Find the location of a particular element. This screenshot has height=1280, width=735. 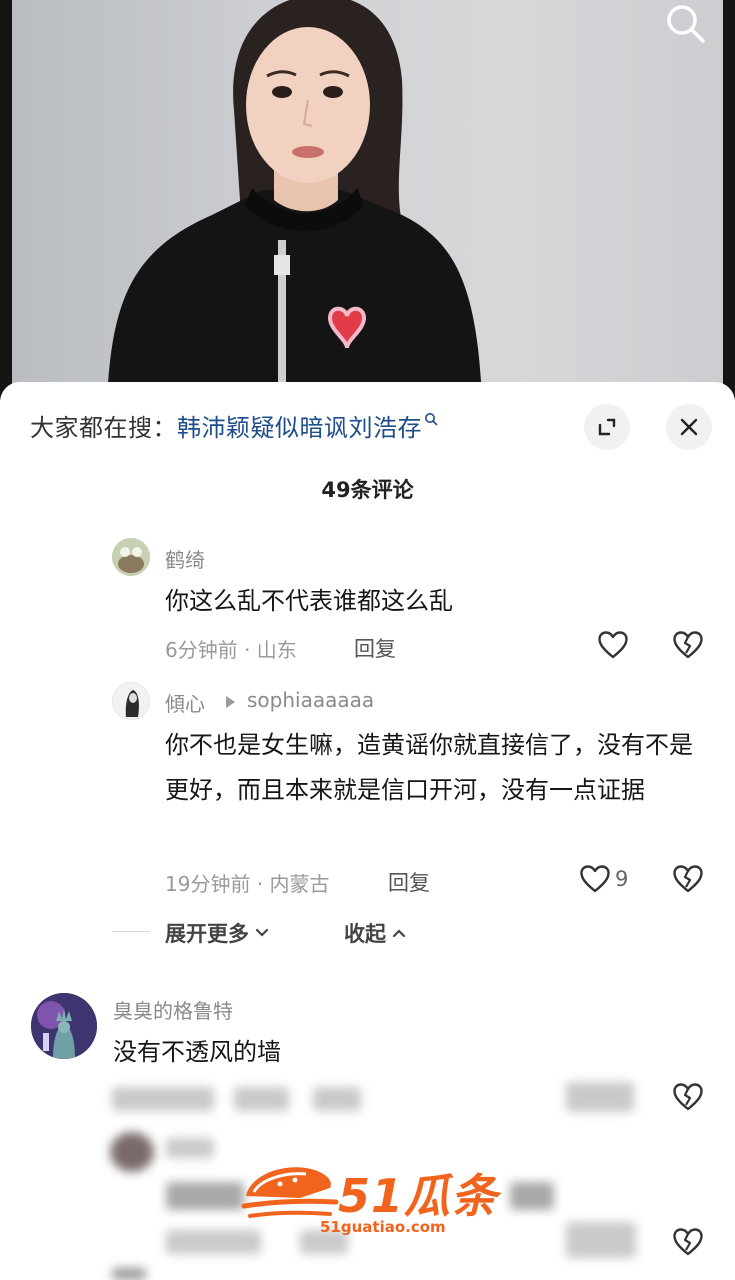

comments-count: 49条评论 is located at coordinates (367, 490).